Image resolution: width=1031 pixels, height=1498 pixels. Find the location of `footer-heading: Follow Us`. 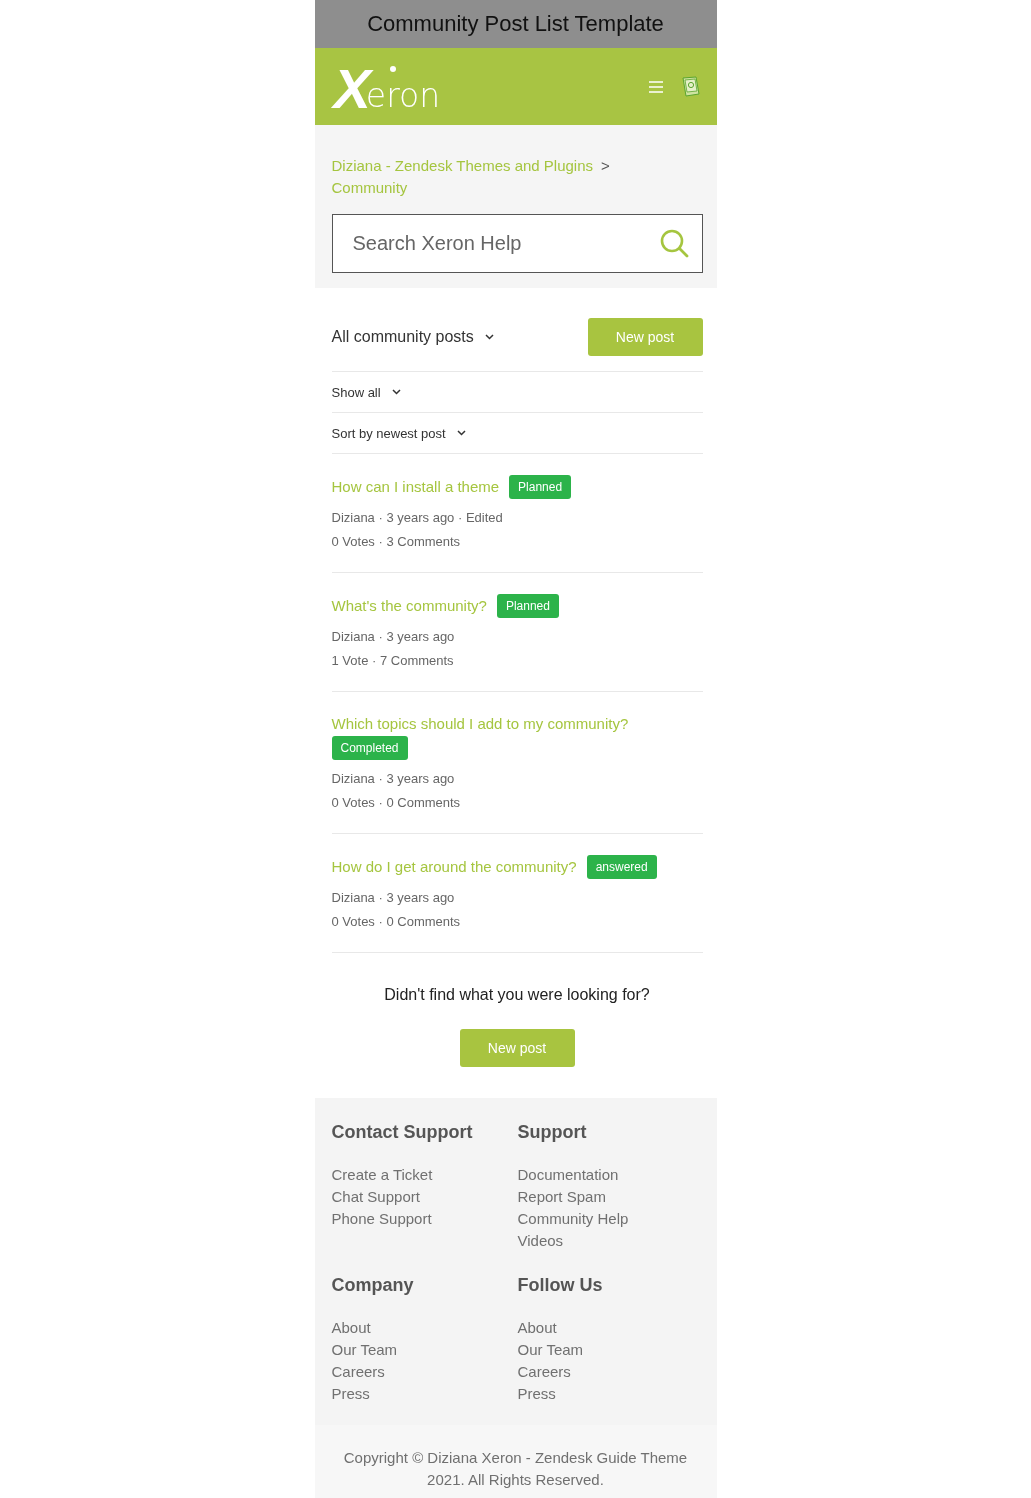

footer-heading: Follow Us is located at coordinates (560, 1285).